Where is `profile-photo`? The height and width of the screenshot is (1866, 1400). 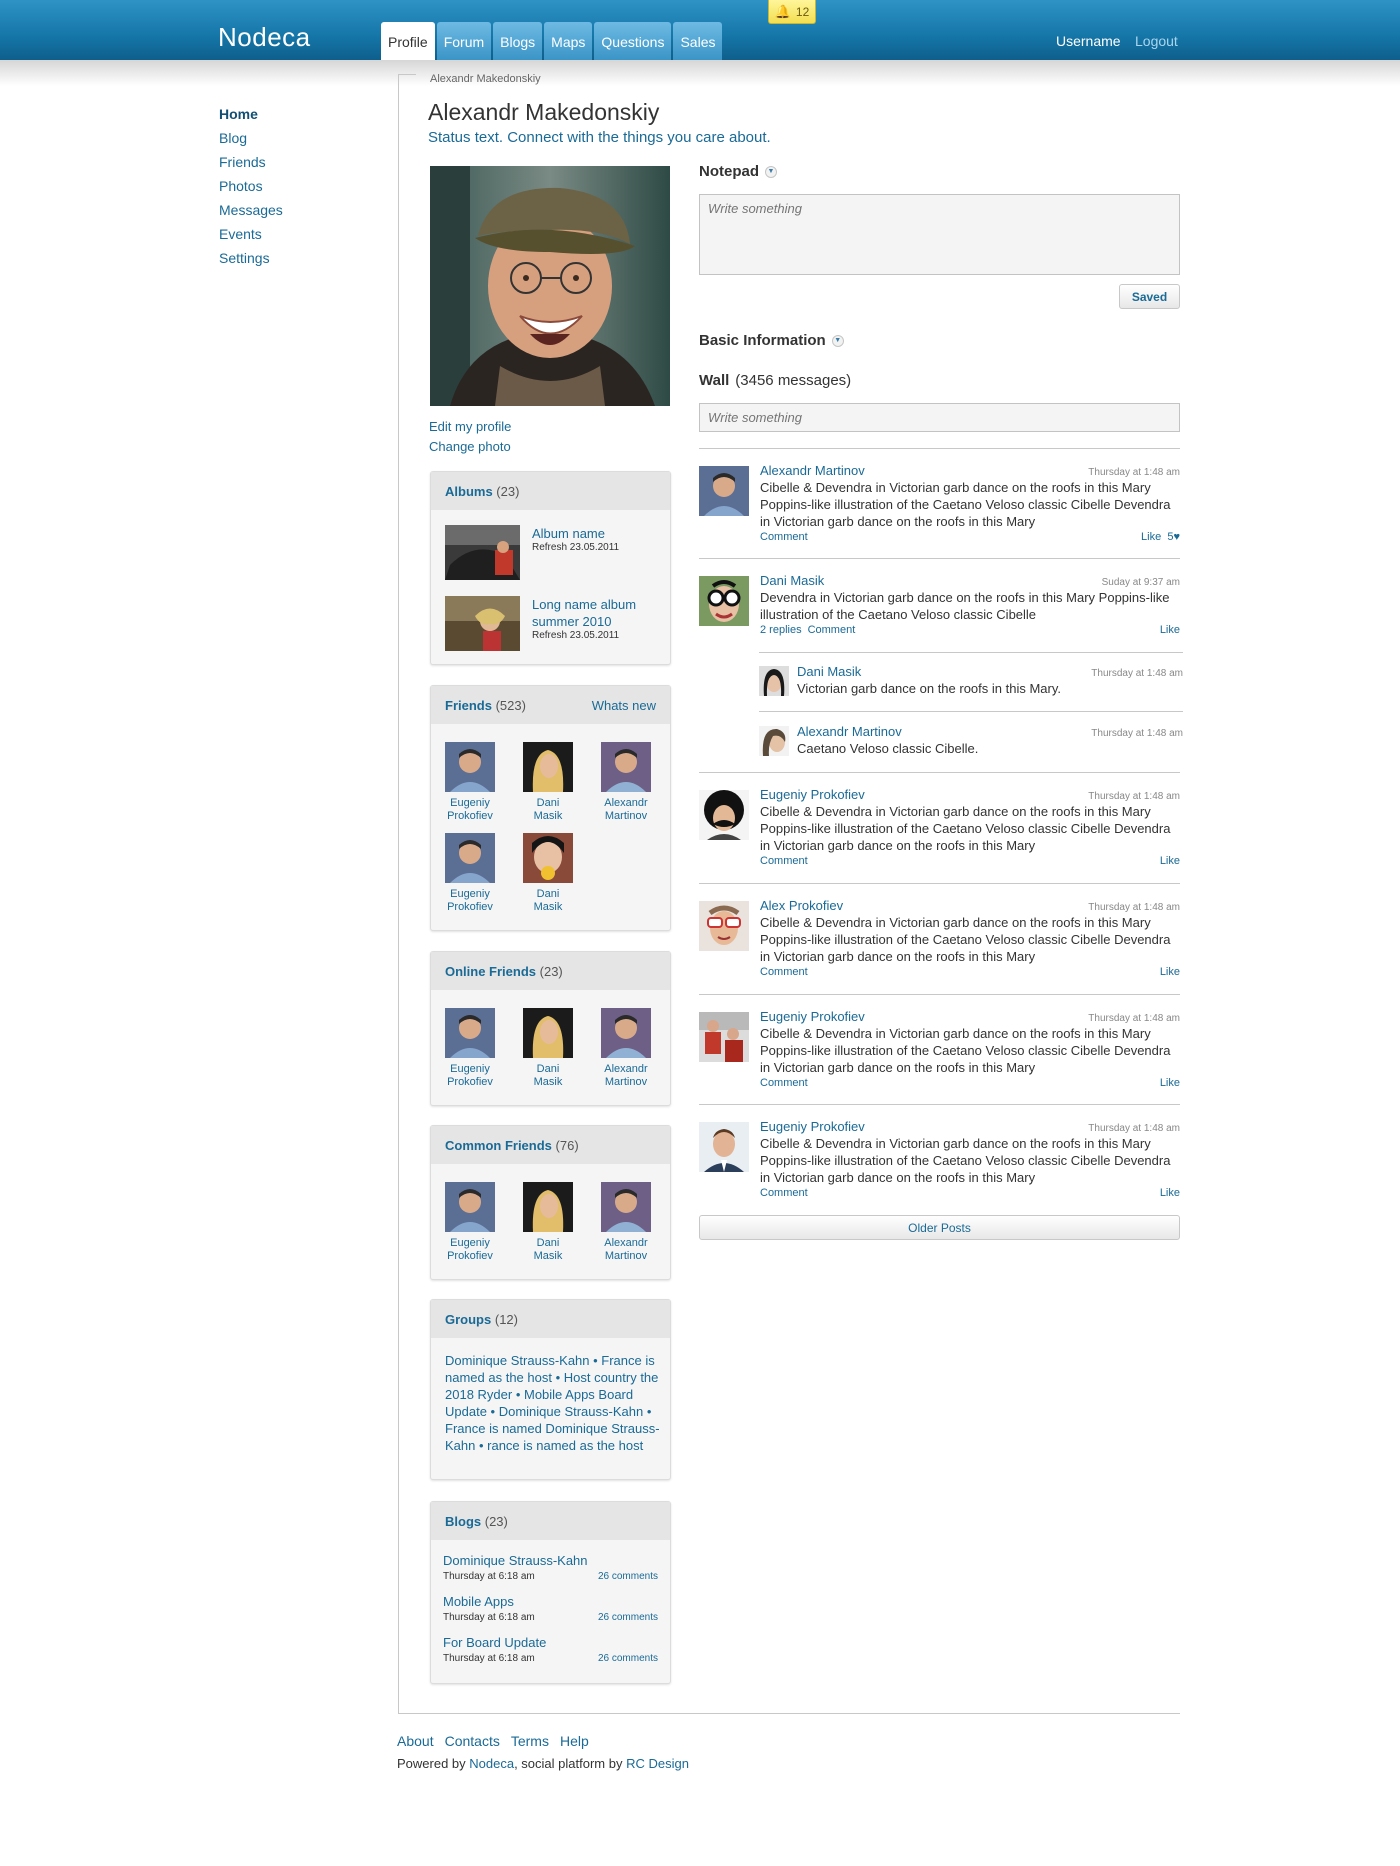
profile-photo is located at coordinates (550, 286).